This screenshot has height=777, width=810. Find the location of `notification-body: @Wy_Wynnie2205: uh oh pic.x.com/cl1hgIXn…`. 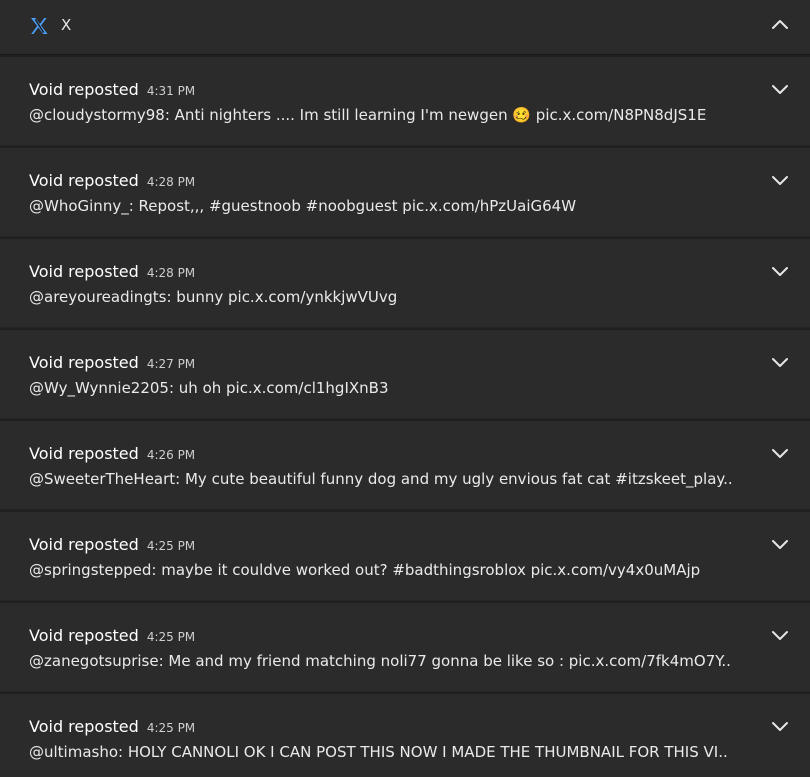

notification-body: @Wy_Wynnie2205: uh oh pic.x.com/cl1hgIXn… is located at coordinates (209, 388).